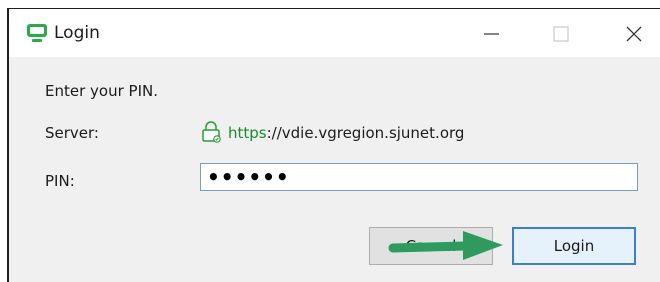 This screenshot has height=282, width=660. I want to click on clipped-heading, so click(18, 4).